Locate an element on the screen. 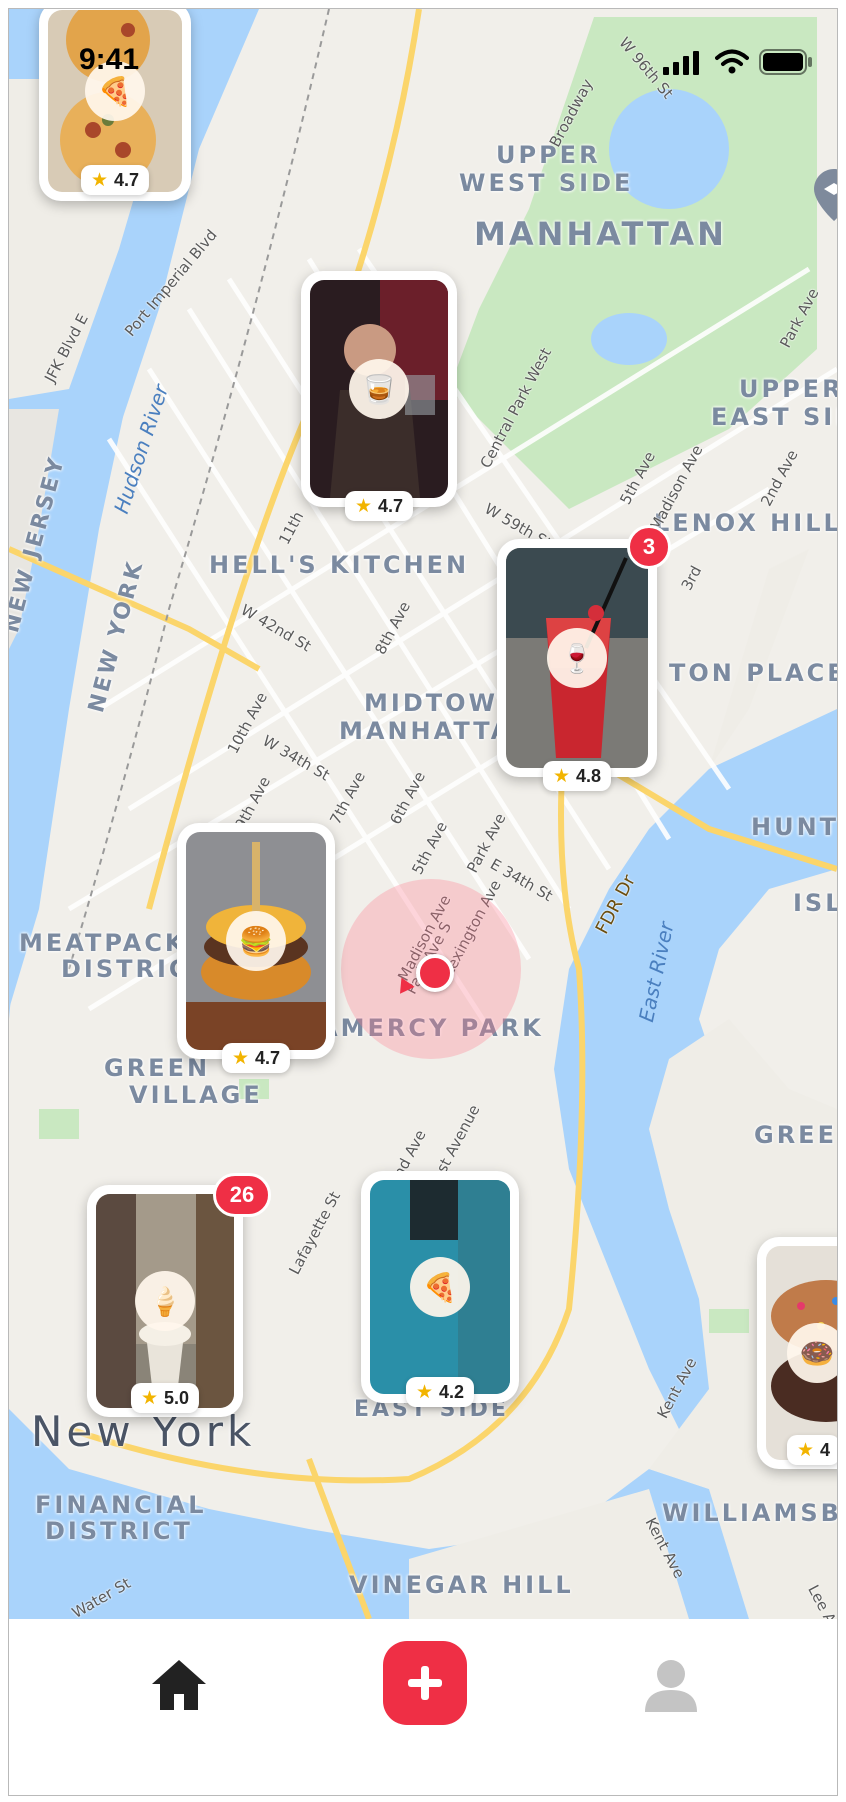 The height and width of the screenshot is (1802, 846). status-time: 9:41 is located at coordinates (109, 59).